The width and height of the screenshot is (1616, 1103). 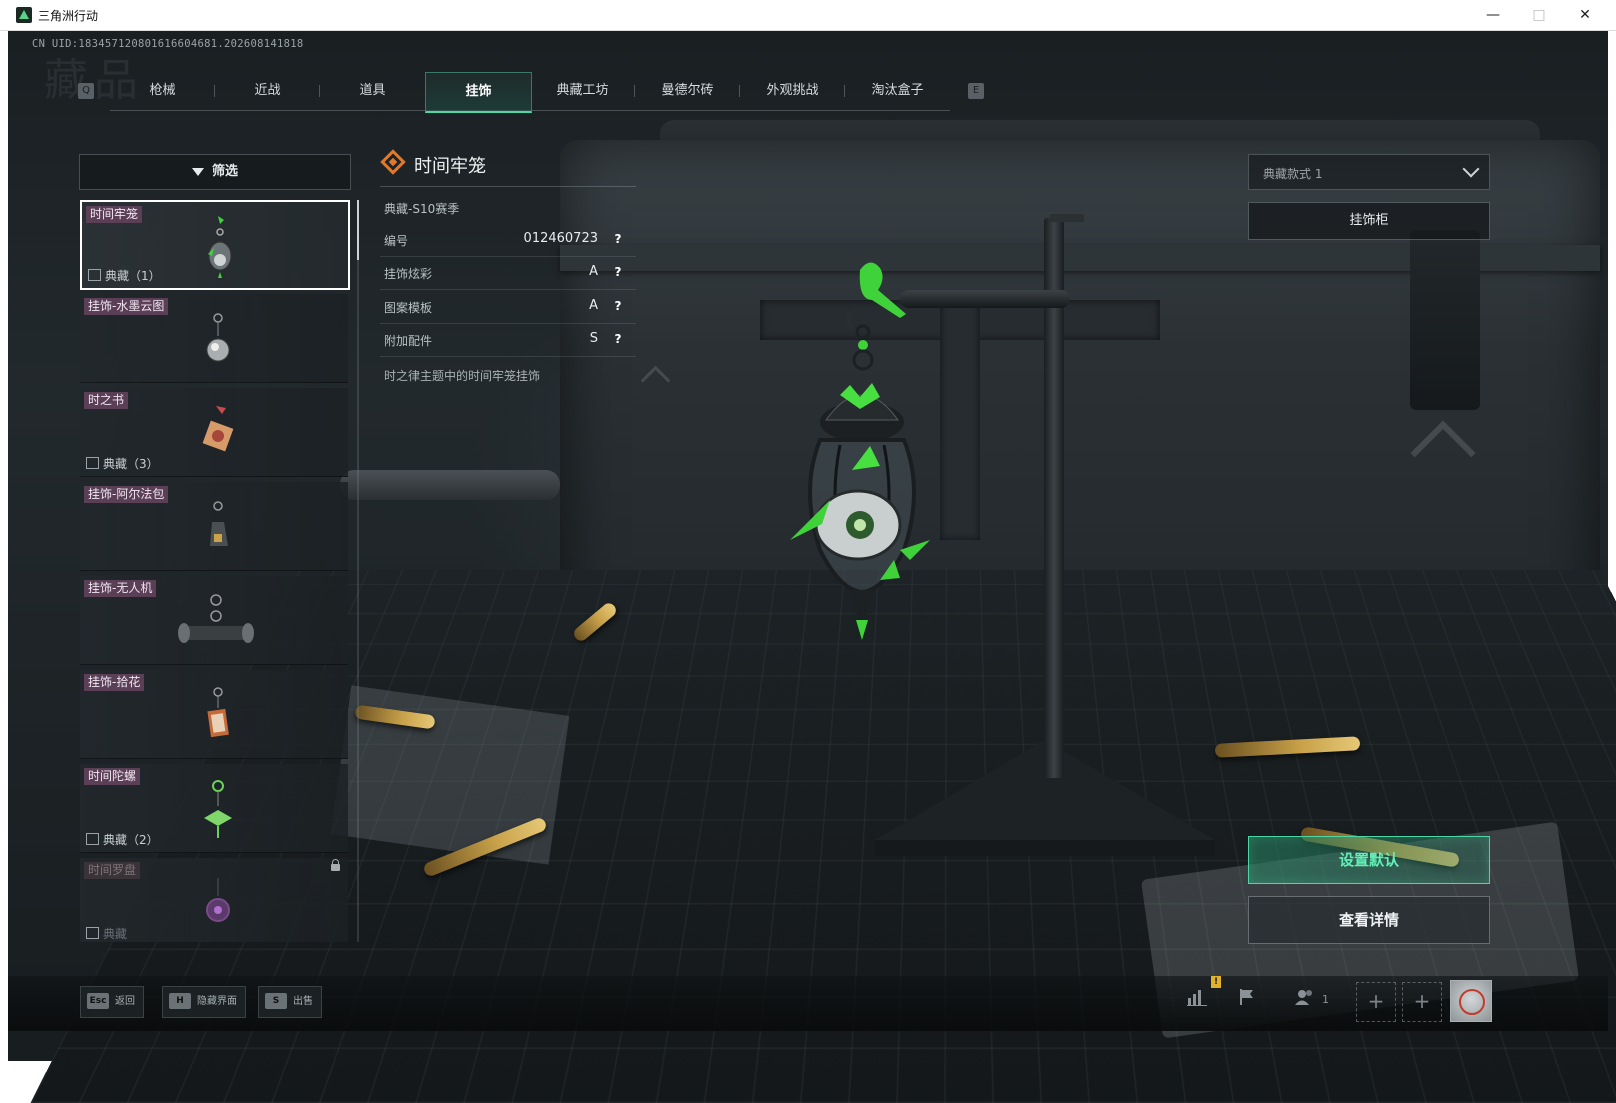 I want to click on list-item-time-cage: 时间牢笼 典藏（1）, so click(x=215, y=245).